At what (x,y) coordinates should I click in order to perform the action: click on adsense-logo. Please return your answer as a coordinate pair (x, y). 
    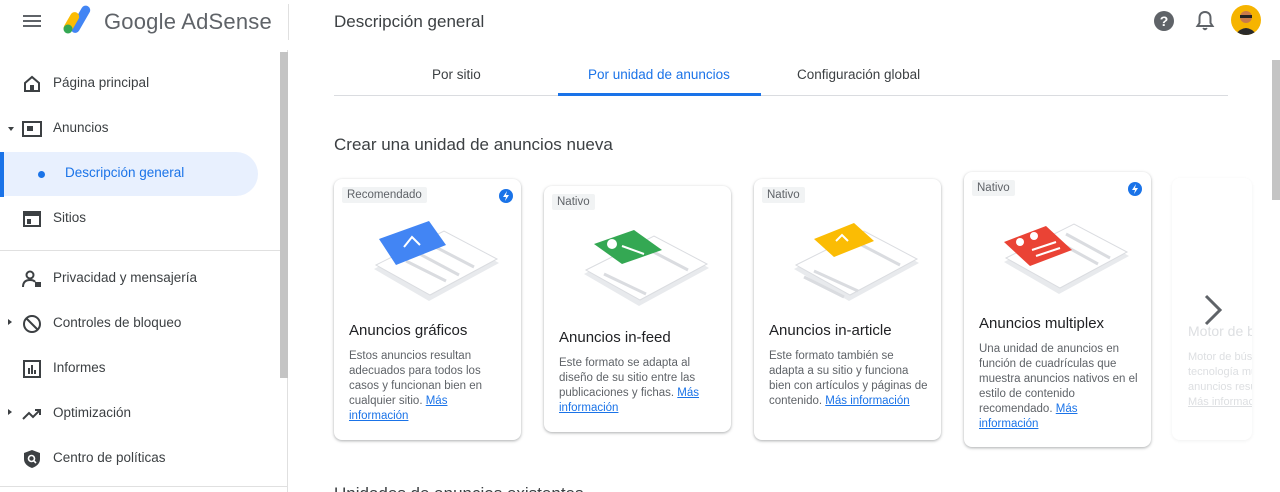
    Looking at the image, I should click on (77, 19).